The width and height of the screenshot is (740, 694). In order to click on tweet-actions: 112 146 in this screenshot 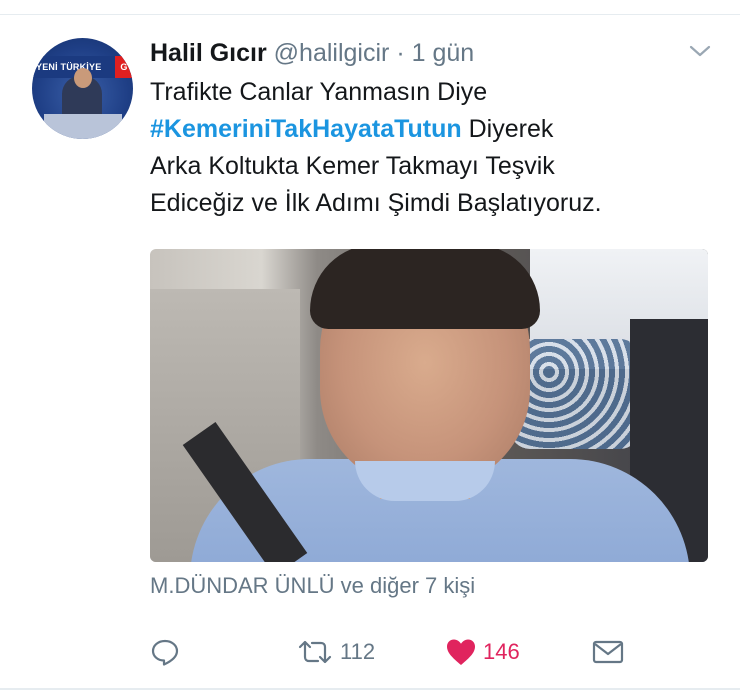, I will do `click(370, 652)`.